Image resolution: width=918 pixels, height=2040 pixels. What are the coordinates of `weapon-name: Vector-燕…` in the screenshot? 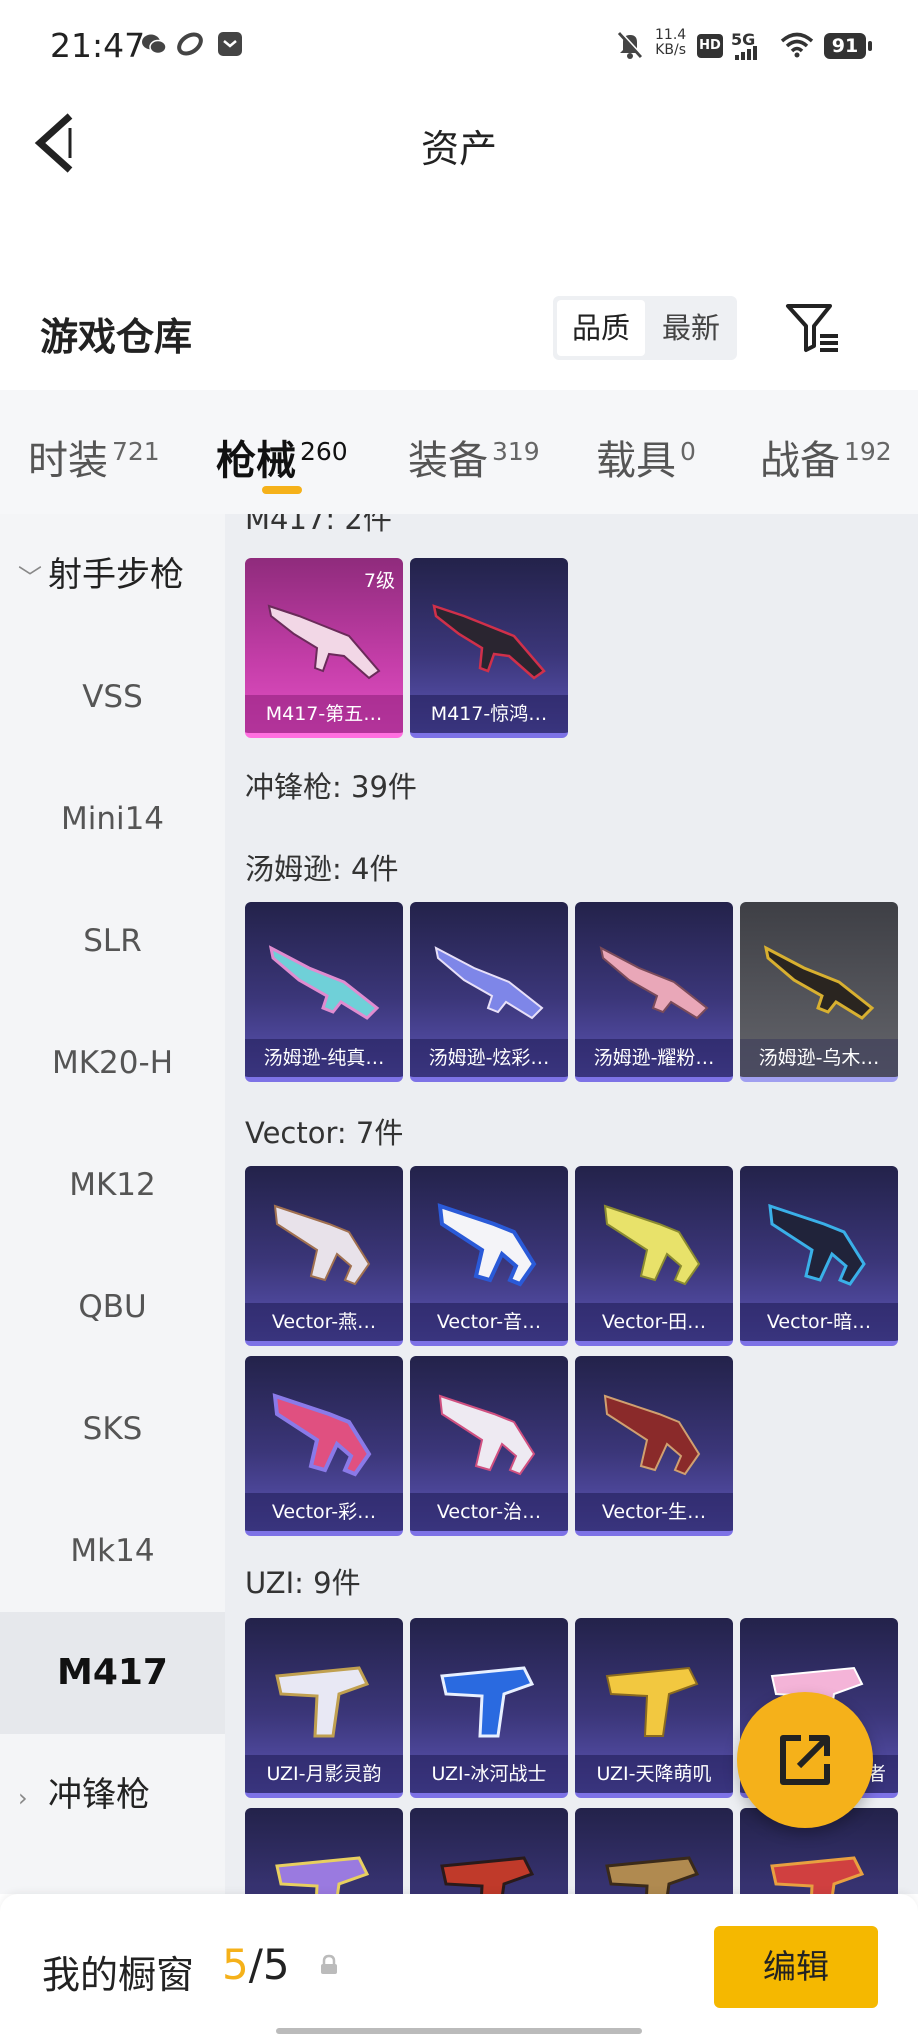 It's located at (324, 1322).